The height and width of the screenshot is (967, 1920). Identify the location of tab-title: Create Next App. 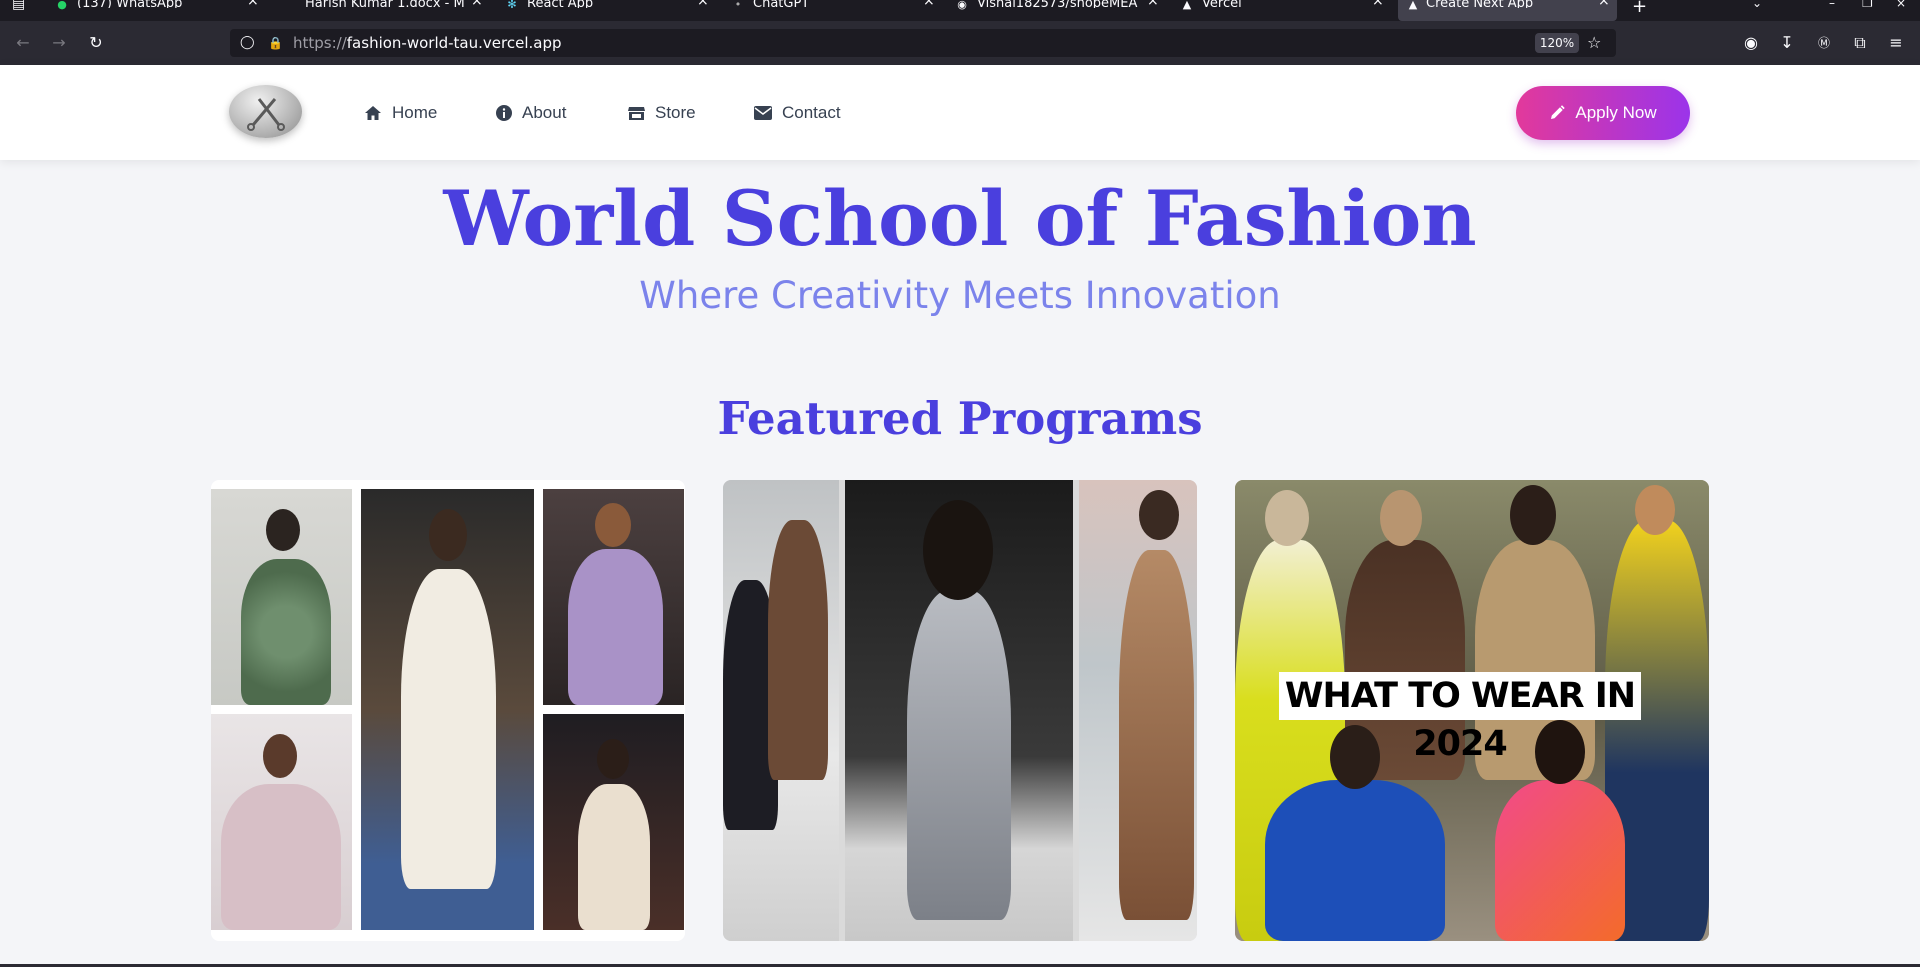
(1480, 4).